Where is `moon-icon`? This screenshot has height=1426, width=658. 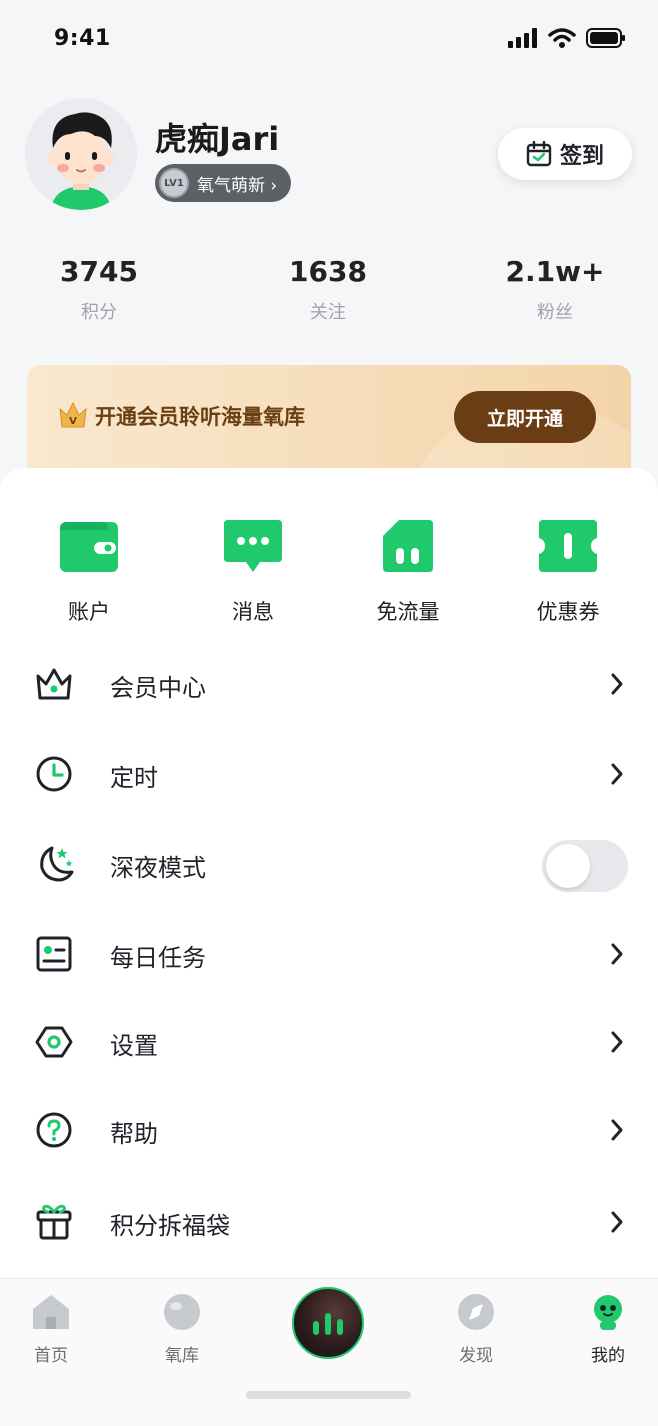 moon-icon is located at coordinates (57, 864).